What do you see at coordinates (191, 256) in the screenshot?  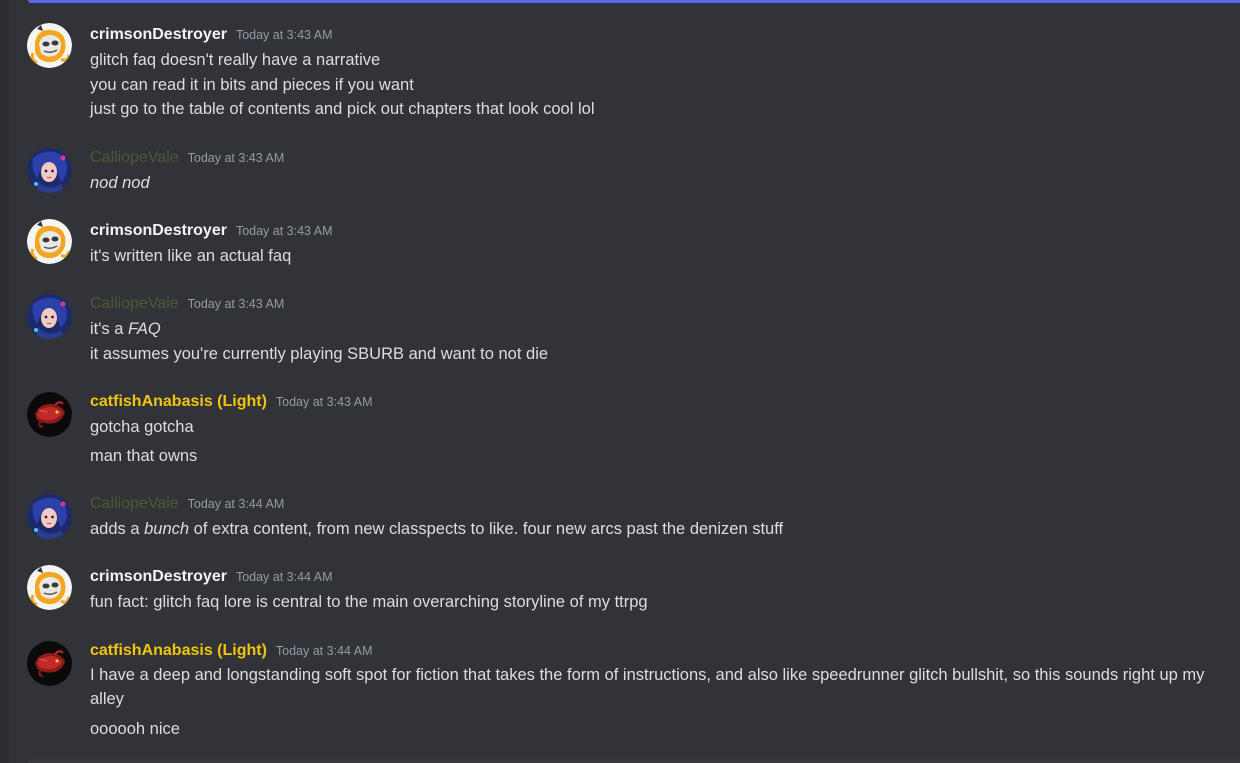 I see `message-text: it's written like an actual faq` at bounding box center [191, 256].